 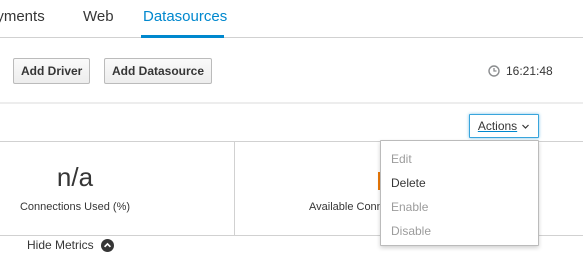 I want to click on active-tab-indicator, so click(x=182, y=36).